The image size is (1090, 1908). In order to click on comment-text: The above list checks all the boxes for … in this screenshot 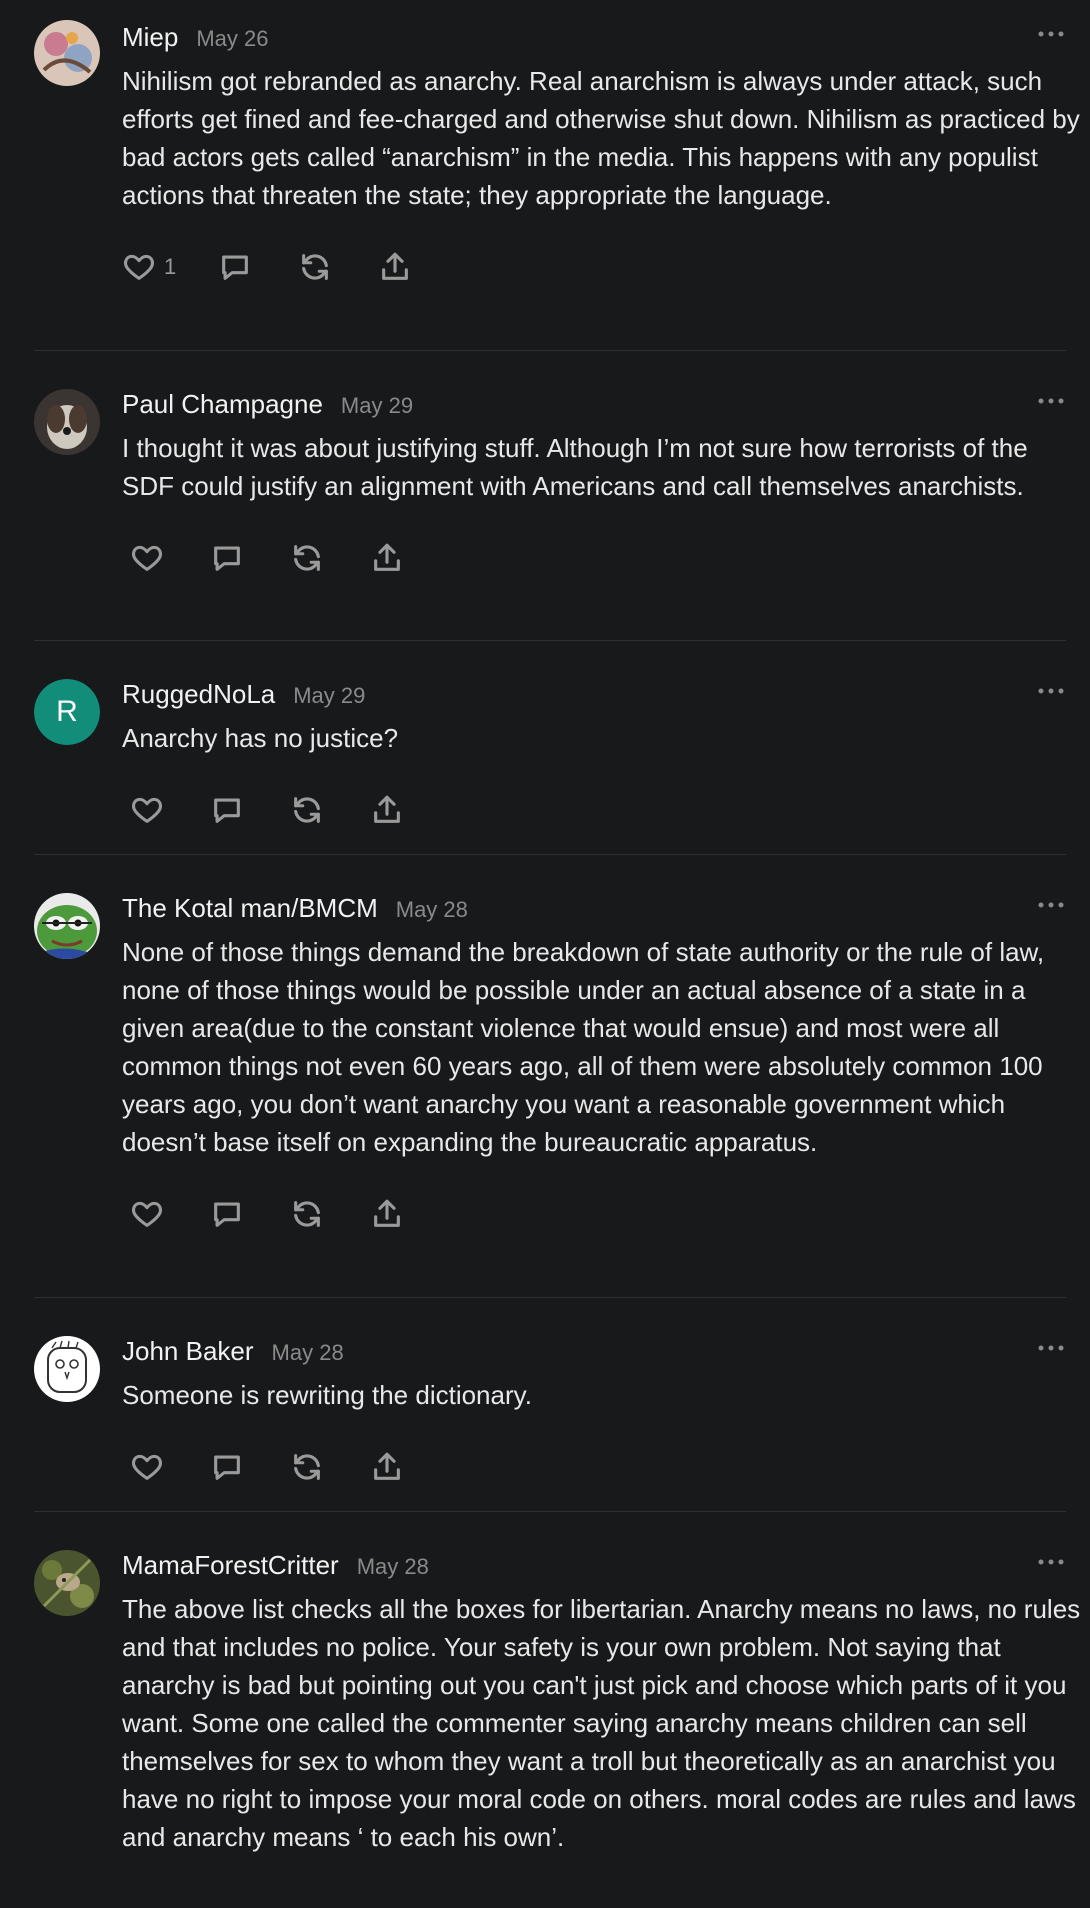, I will do `click(601, 1723)`.